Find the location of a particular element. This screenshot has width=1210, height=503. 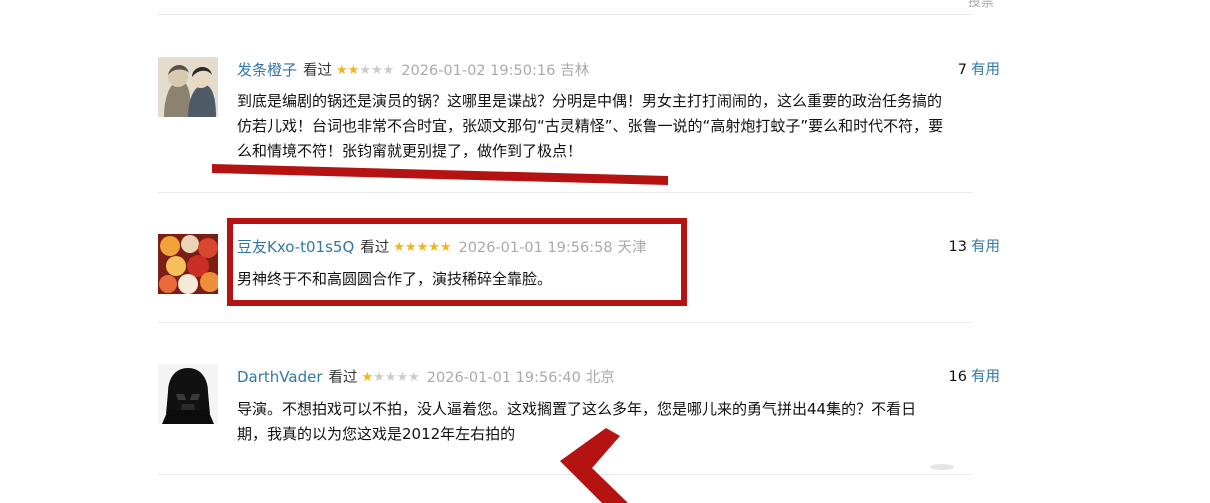

vote-link: 投票 is located at coordinates (981, 5).